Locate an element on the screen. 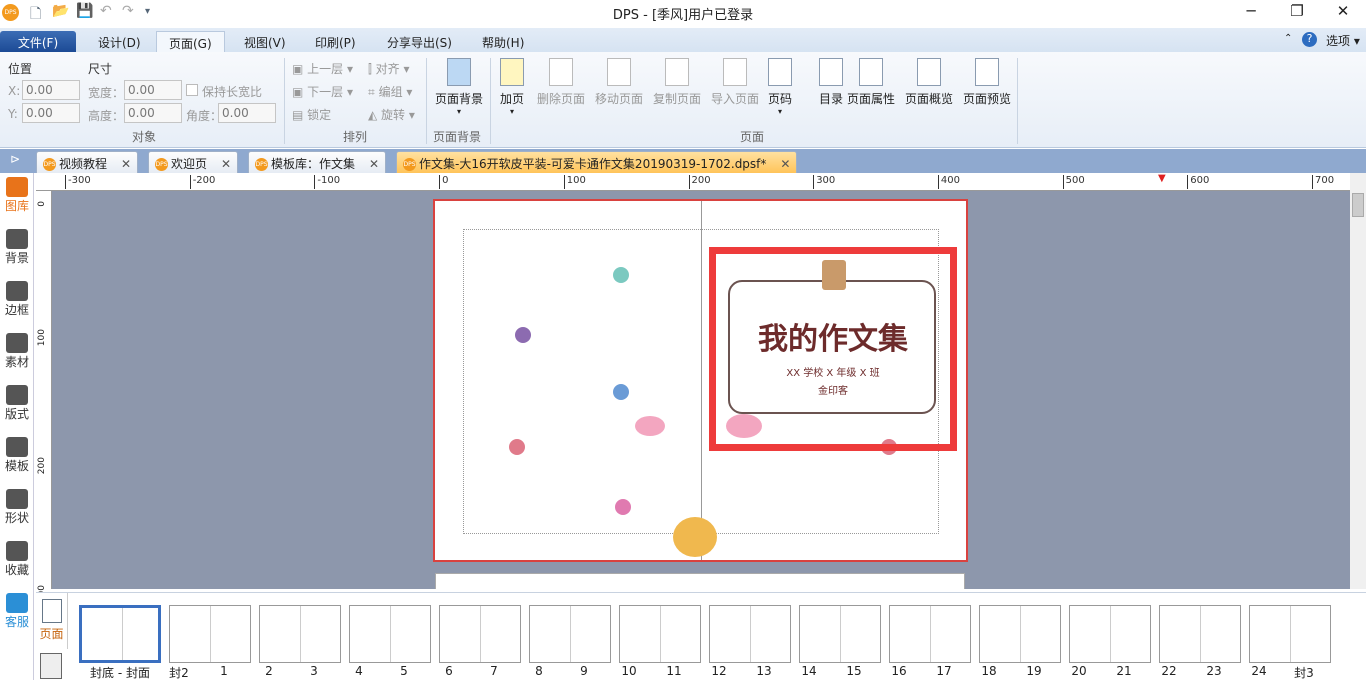 This screenshot has width=1366, height=681. tab-view: 视图(V) is located at coordinates (265, 41).